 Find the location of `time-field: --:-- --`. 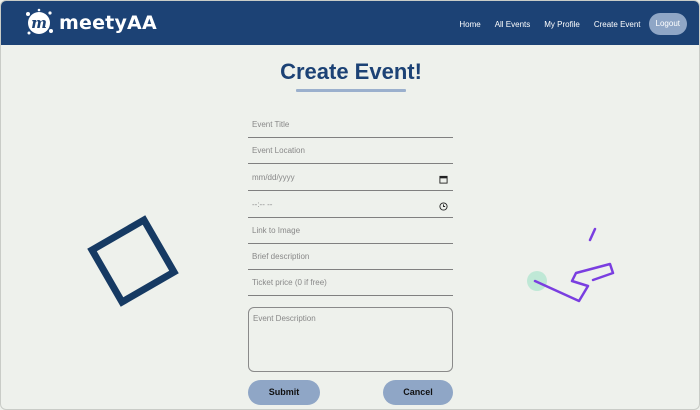

time-field: --:-- -- is located at coordinates (350, 207).